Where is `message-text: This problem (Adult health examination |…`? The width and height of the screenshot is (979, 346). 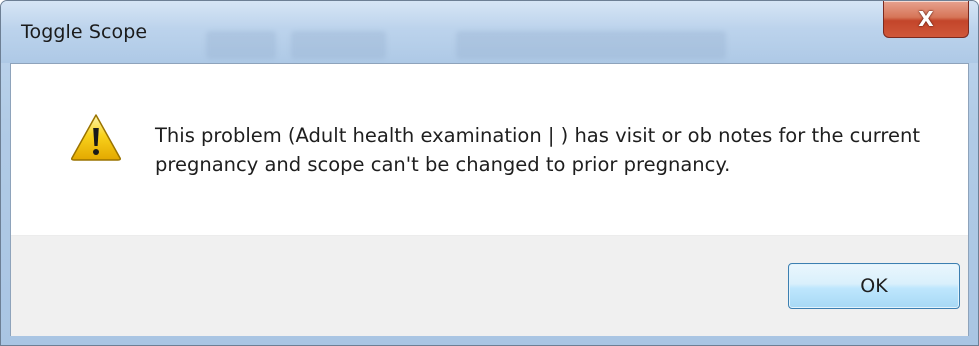 message-text: This problem (Adult health examination |… is located at coordinates (537, 150).